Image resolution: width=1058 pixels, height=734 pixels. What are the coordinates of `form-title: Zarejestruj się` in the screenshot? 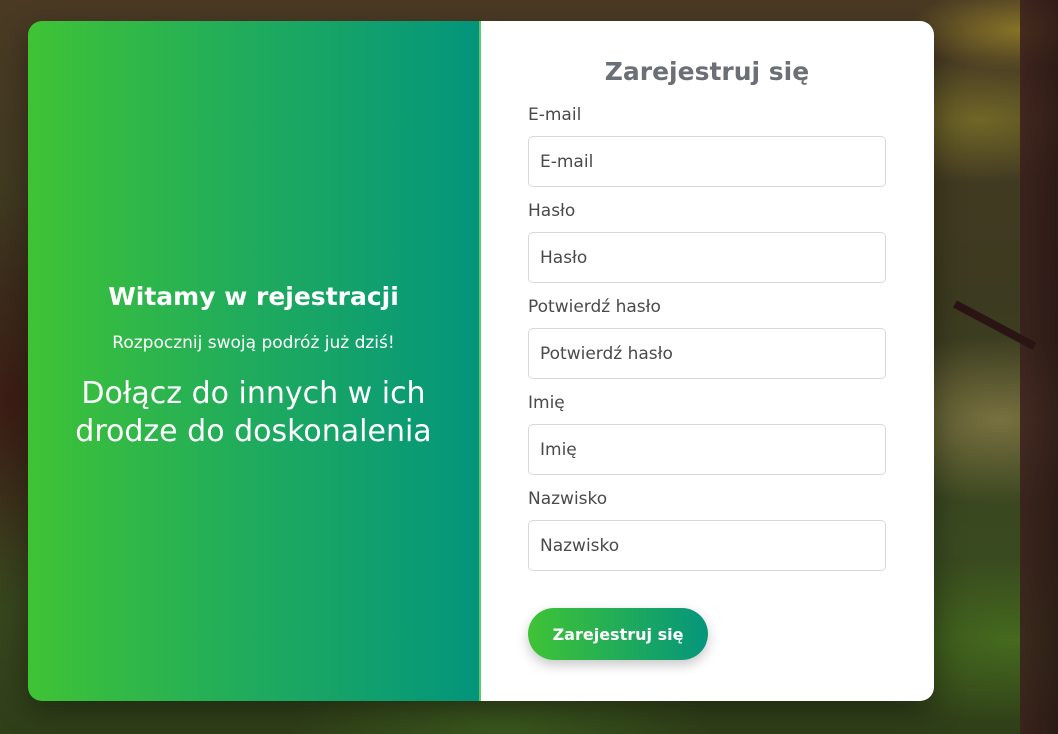 It's located at (707, 71).